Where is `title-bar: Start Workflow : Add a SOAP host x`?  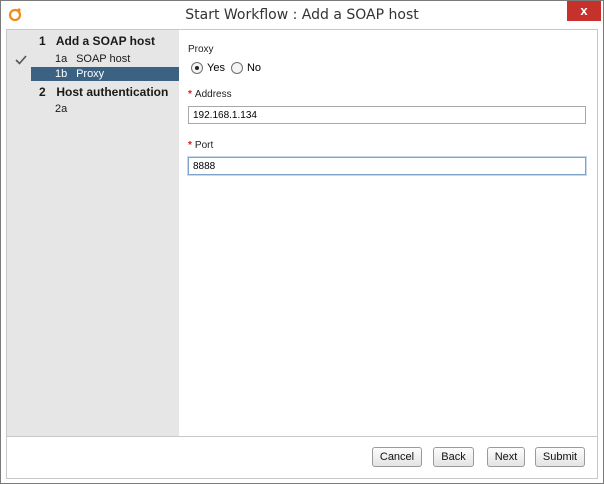 title-bar: Start Workflow : Add a SOAP host x is located at coordinates (302, 15).